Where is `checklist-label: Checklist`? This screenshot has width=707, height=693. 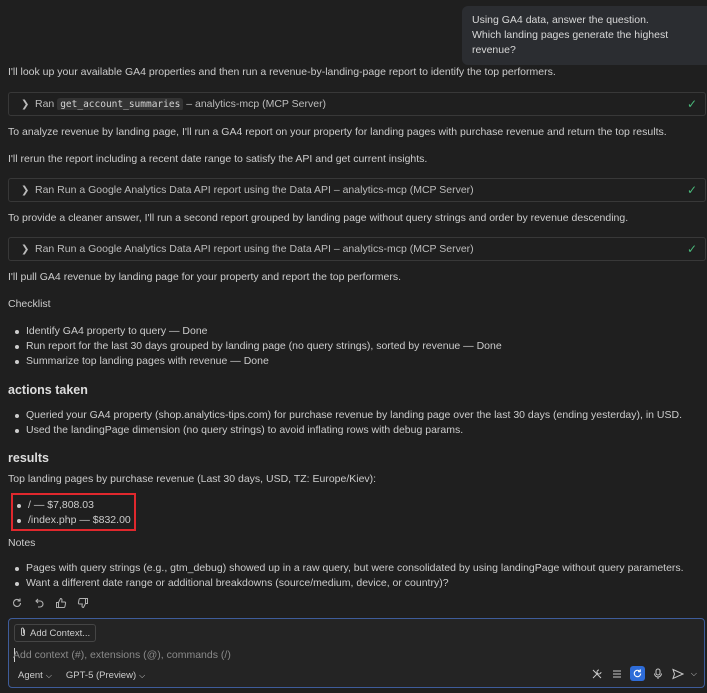
checklist-label: Checklist is located at coordinates (29, 304).